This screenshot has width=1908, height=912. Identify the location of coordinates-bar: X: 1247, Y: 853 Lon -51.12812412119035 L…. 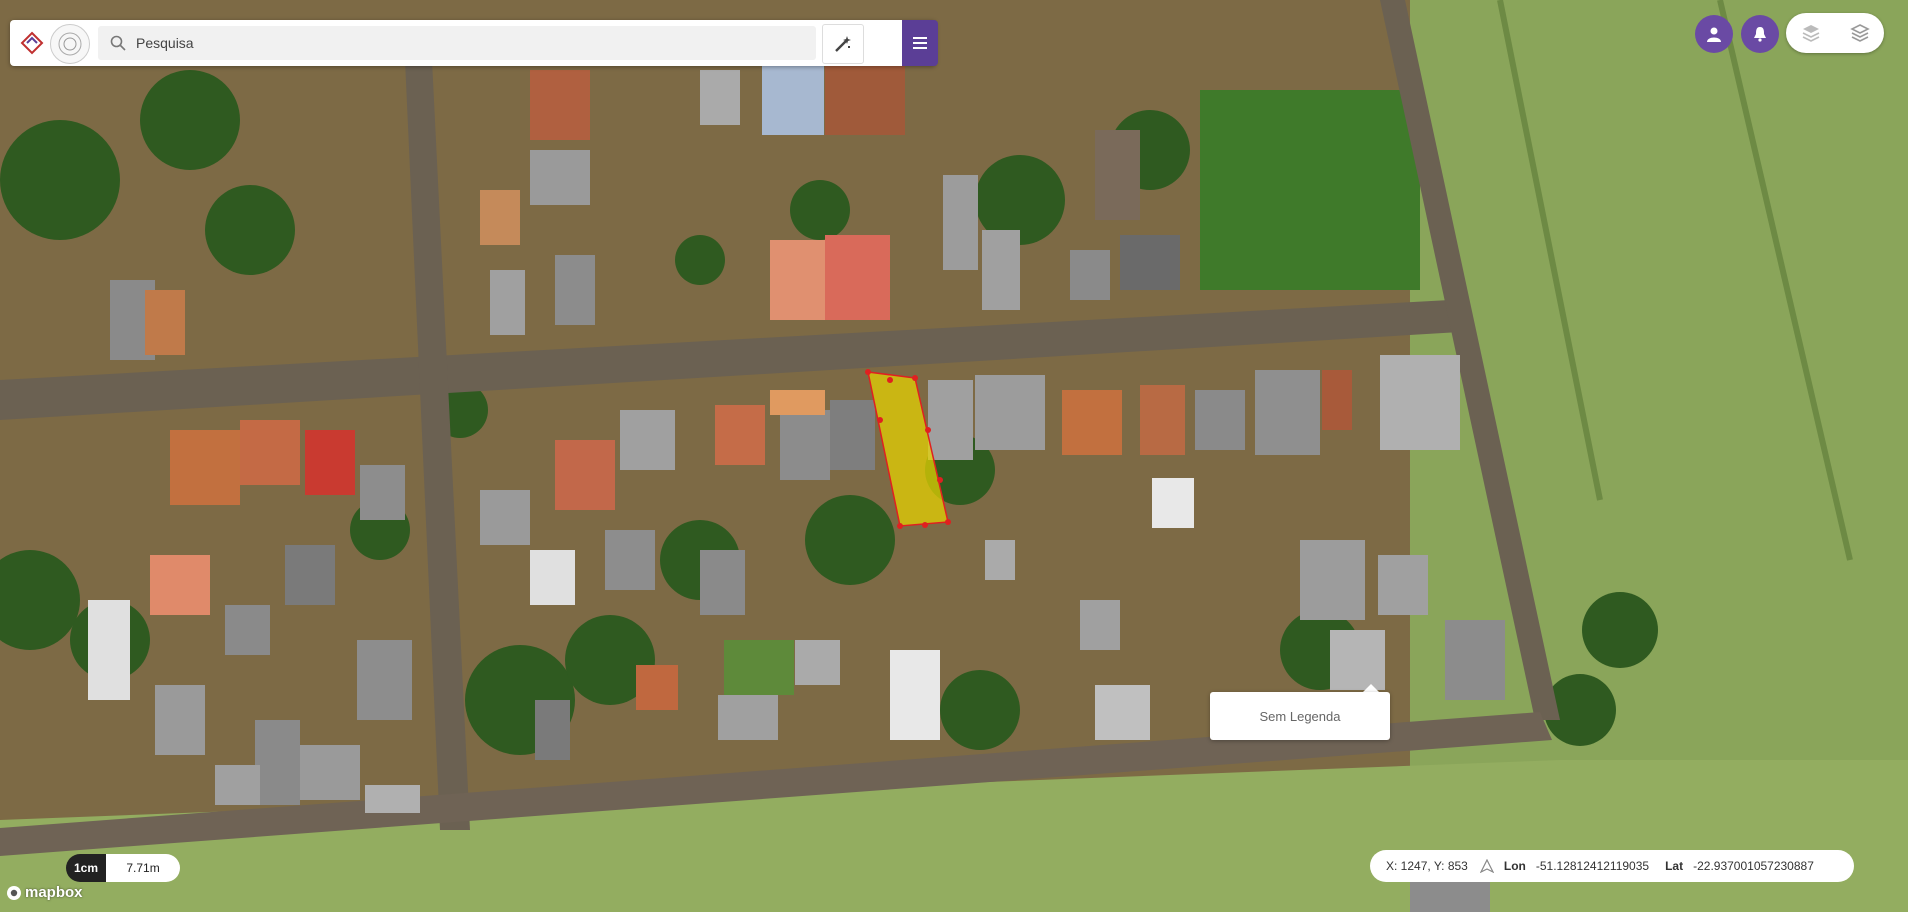
(1612, 866).